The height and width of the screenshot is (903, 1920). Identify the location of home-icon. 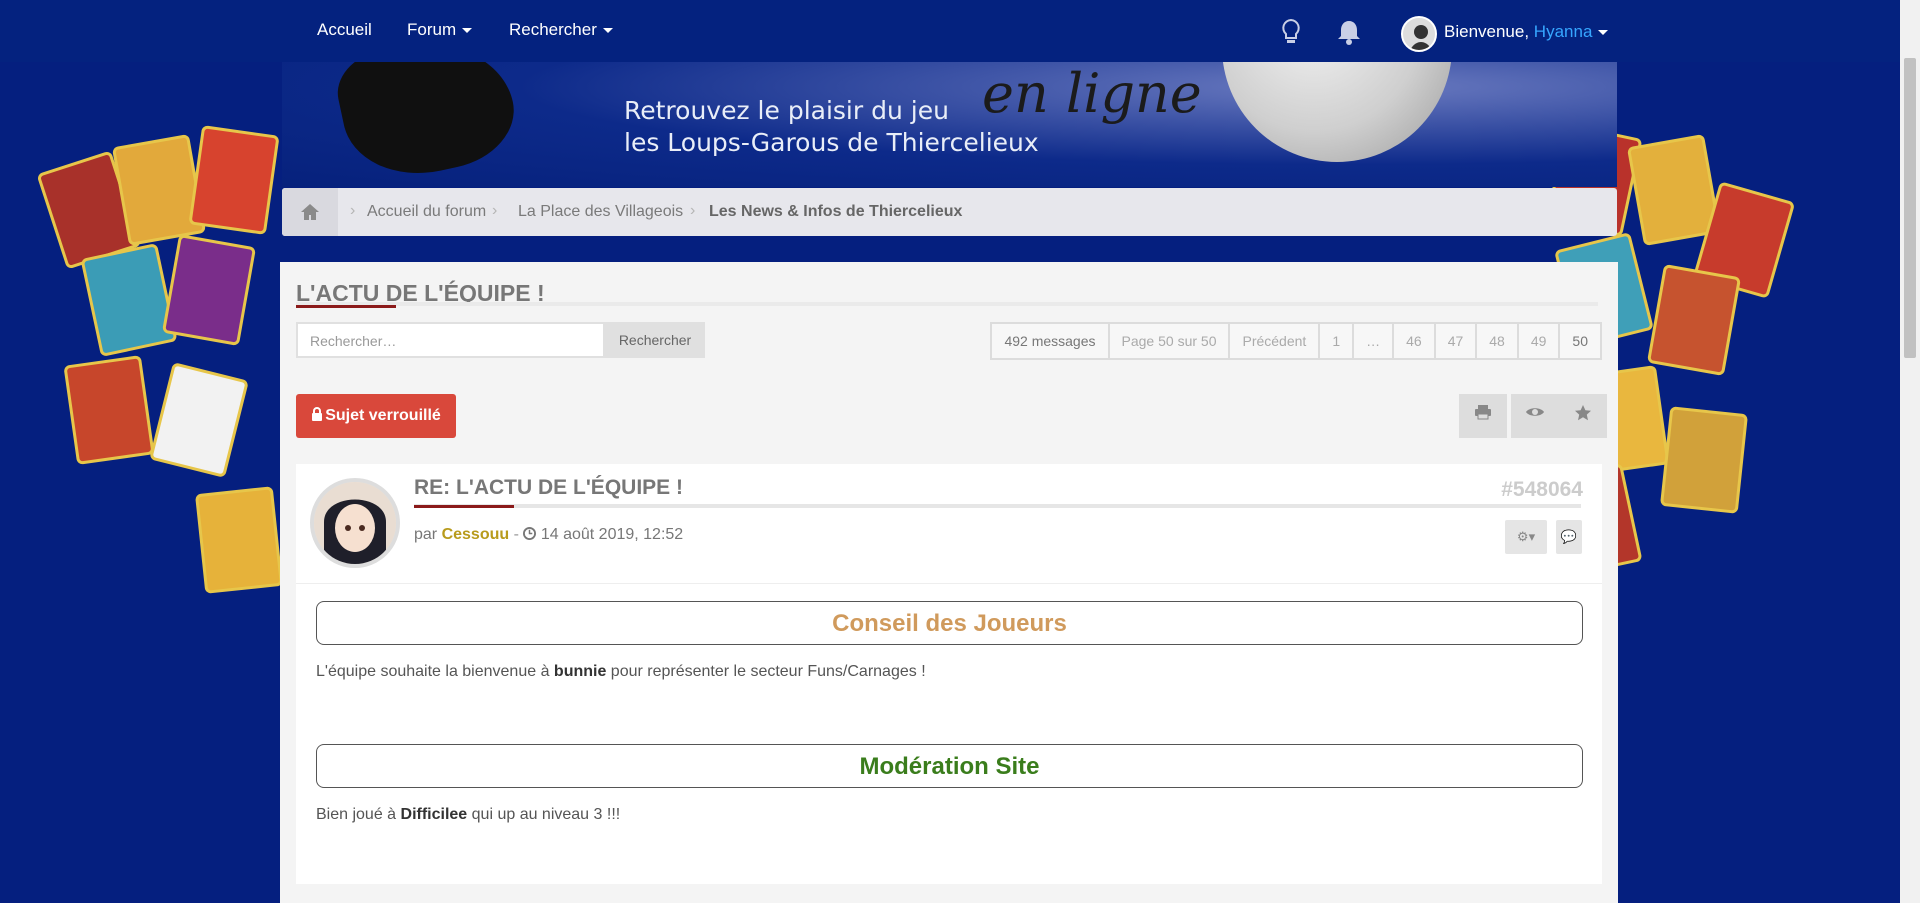
(310, 212).